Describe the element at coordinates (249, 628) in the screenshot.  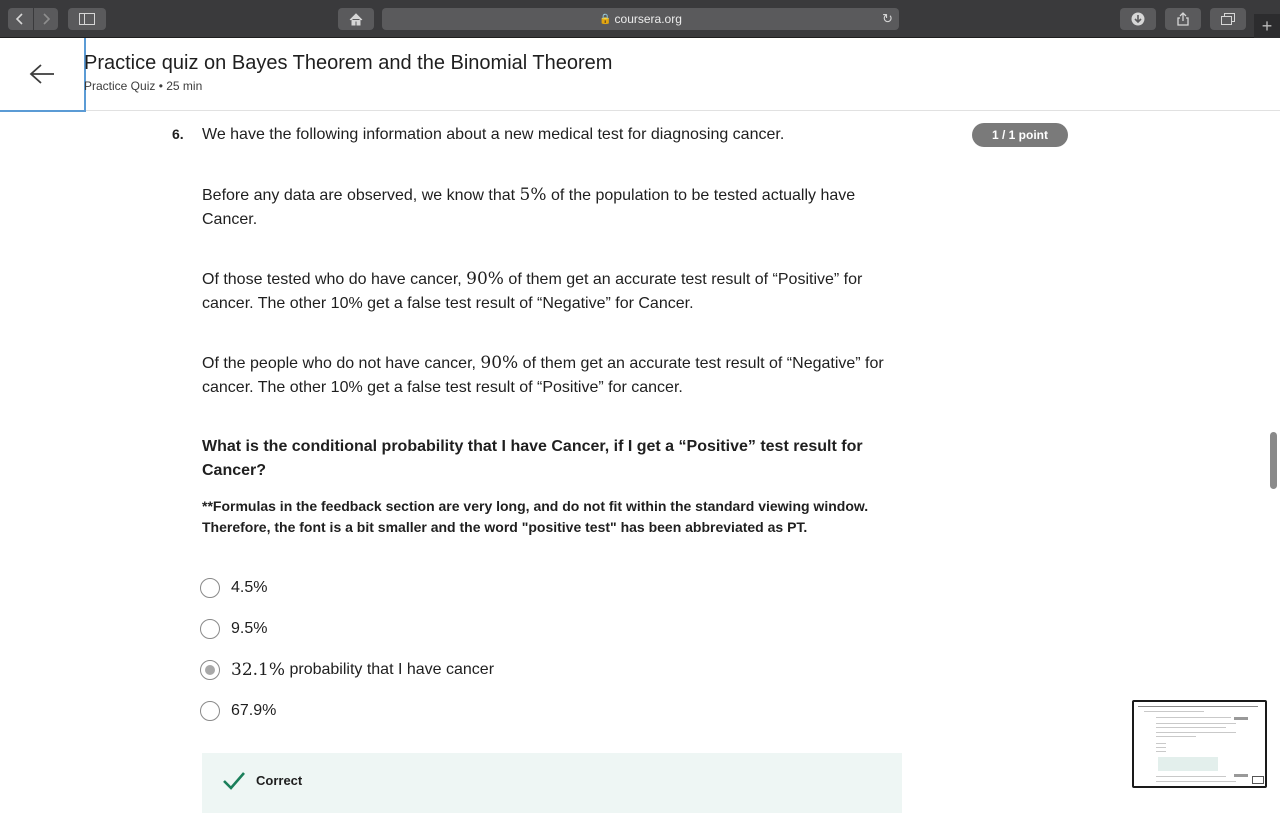
I see `option-label: 9.5%` at that location.